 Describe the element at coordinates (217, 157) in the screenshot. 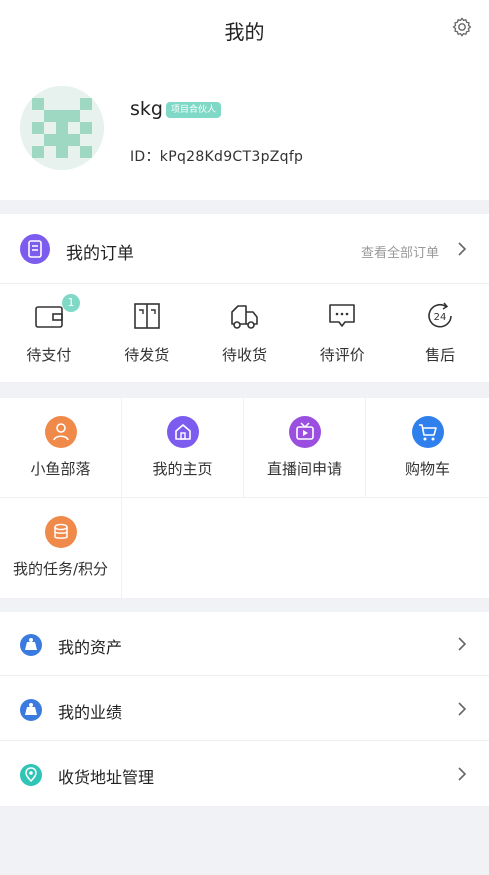

I see `user-id: ID：kPq28Kd9CT3pZqfp` at that location.